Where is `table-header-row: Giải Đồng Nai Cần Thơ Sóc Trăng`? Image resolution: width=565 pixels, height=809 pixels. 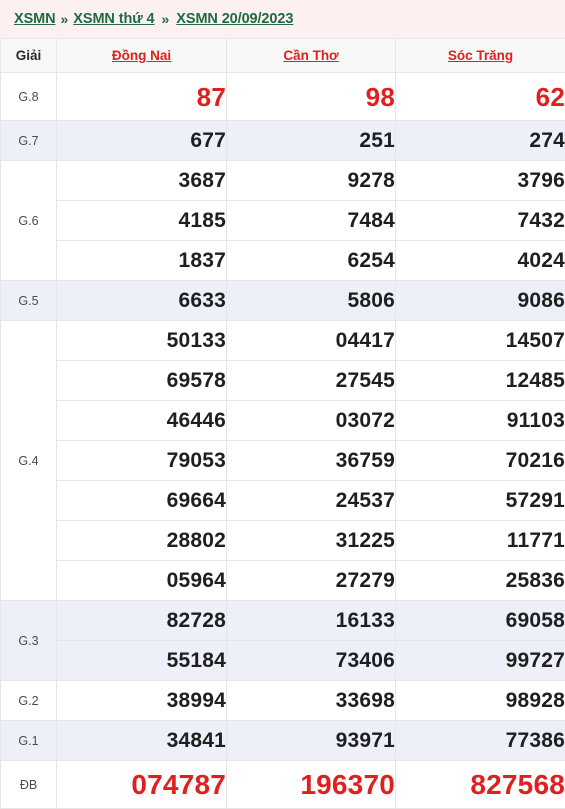
table-header-row: Giải Đồng Nai Cần Thơ Sóc Trăng is located at coordinates (283, 56).